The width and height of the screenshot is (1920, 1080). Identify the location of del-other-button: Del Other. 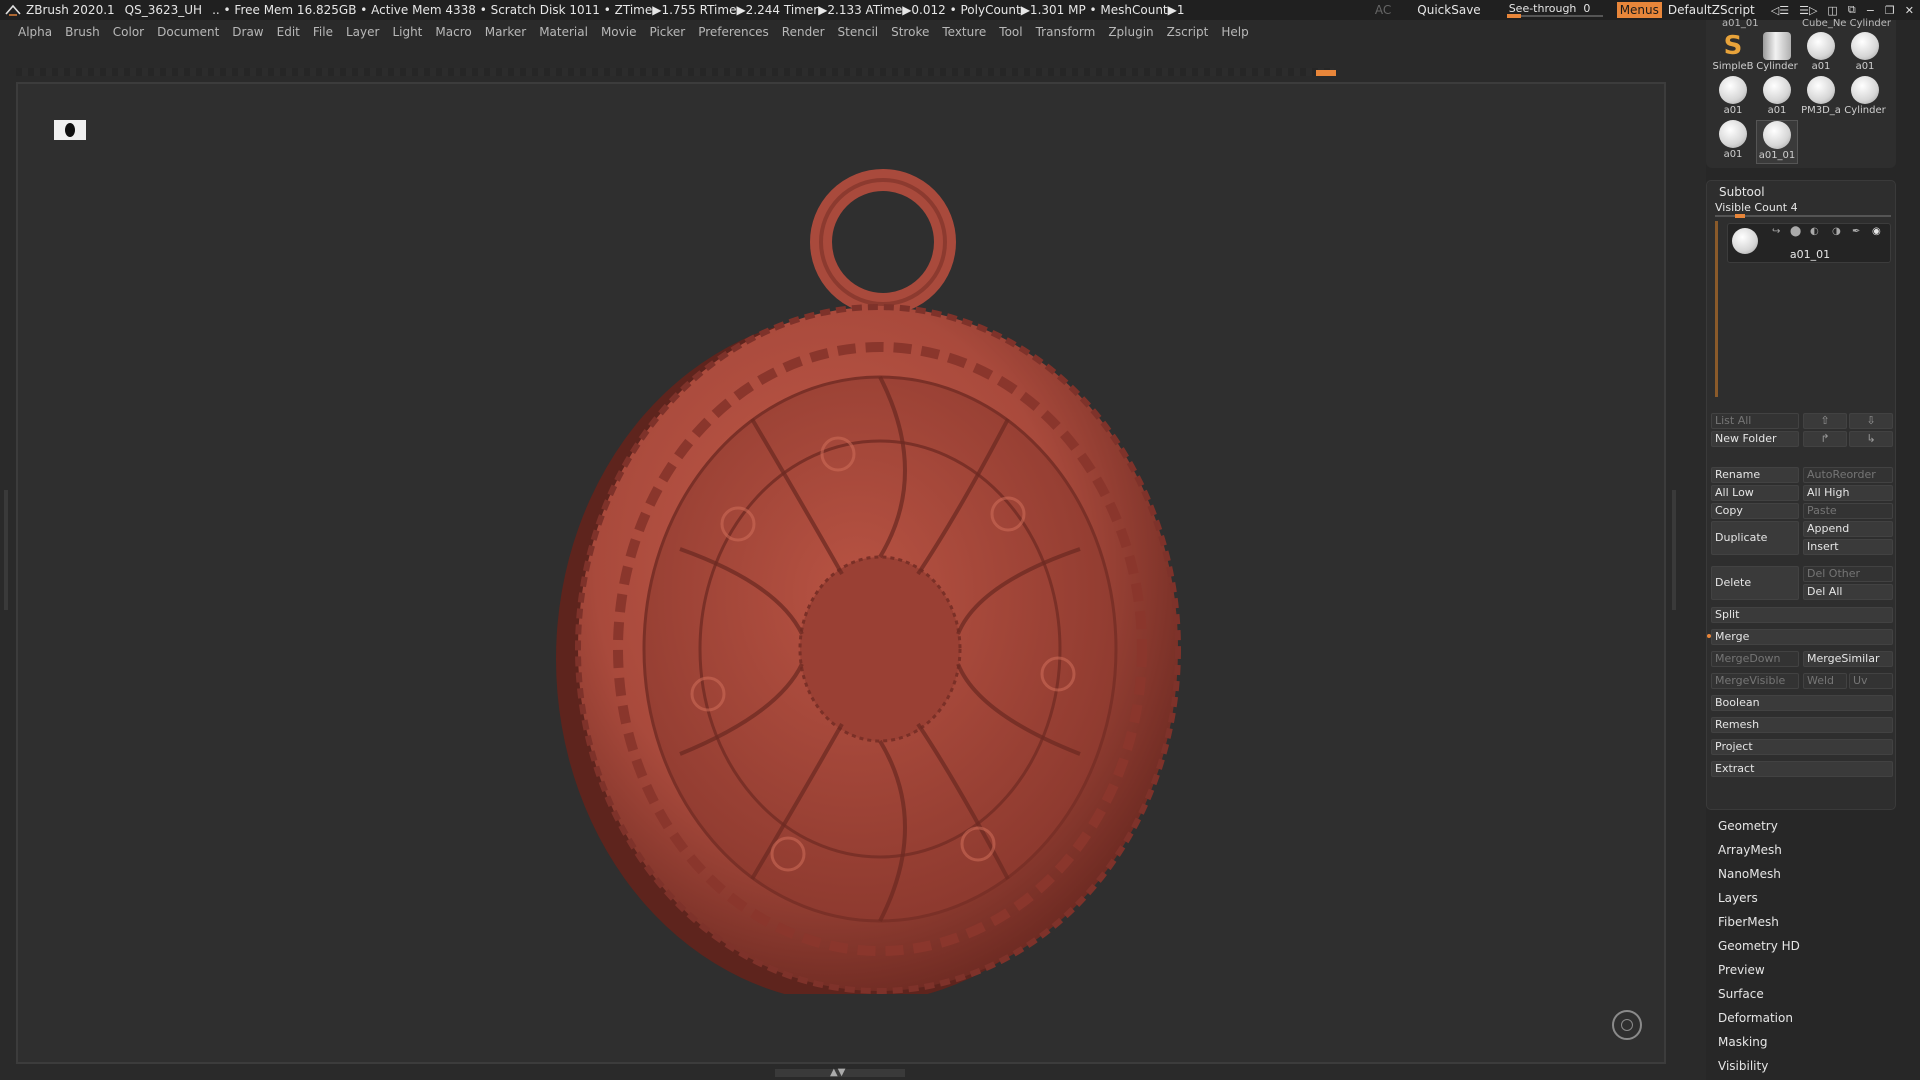
(1848, 574).